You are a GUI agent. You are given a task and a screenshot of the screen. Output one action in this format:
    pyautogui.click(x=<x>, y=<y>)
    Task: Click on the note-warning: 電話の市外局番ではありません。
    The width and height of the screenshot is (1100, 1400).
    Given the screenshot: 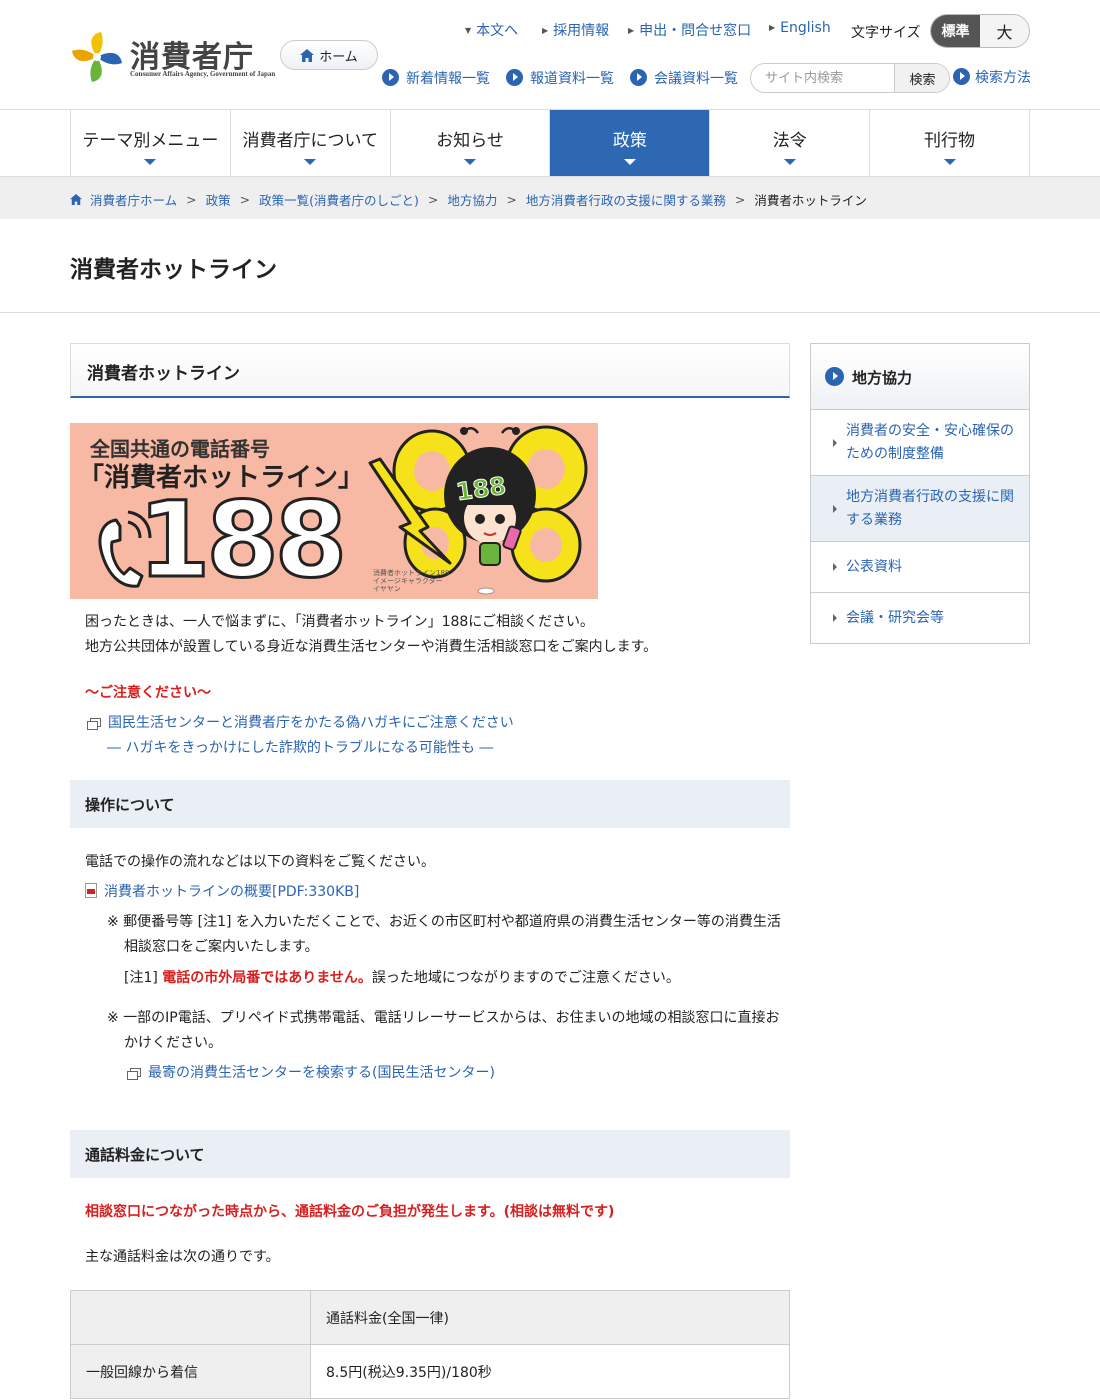 What is the action you would take?
    pyautogui.click(x=267, y=978)
    